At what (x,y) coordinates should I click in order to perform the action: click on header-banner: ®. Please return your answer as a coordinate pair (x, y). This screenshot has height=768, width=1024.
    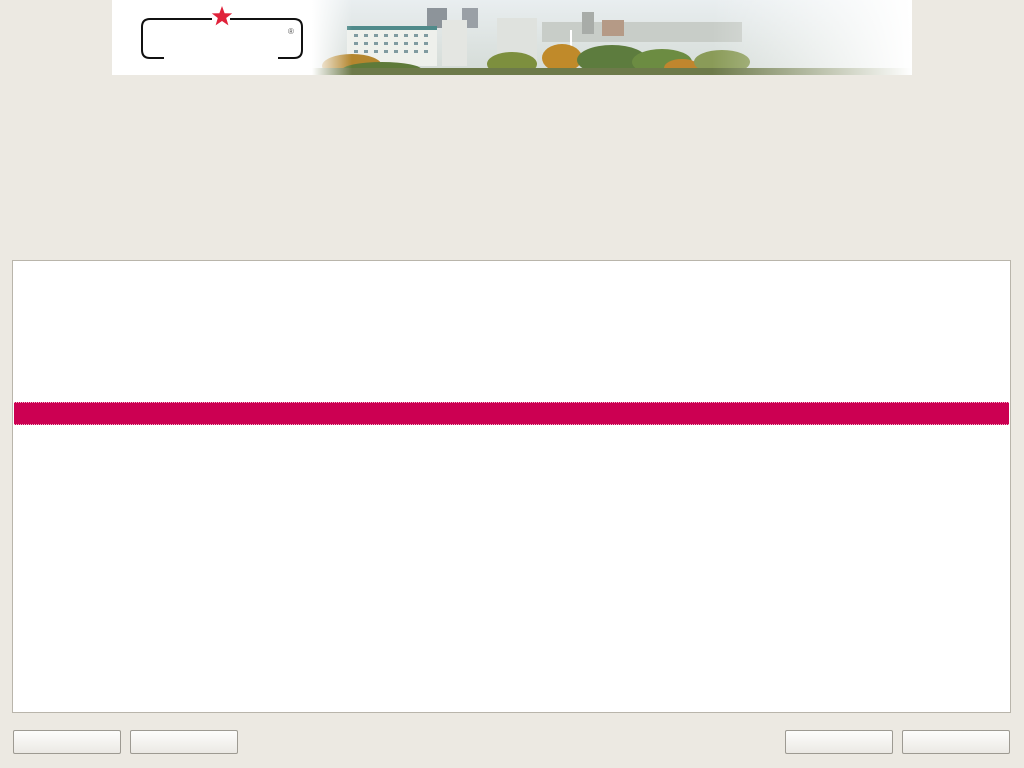
    Looking at the image, I should click on (512, 37).